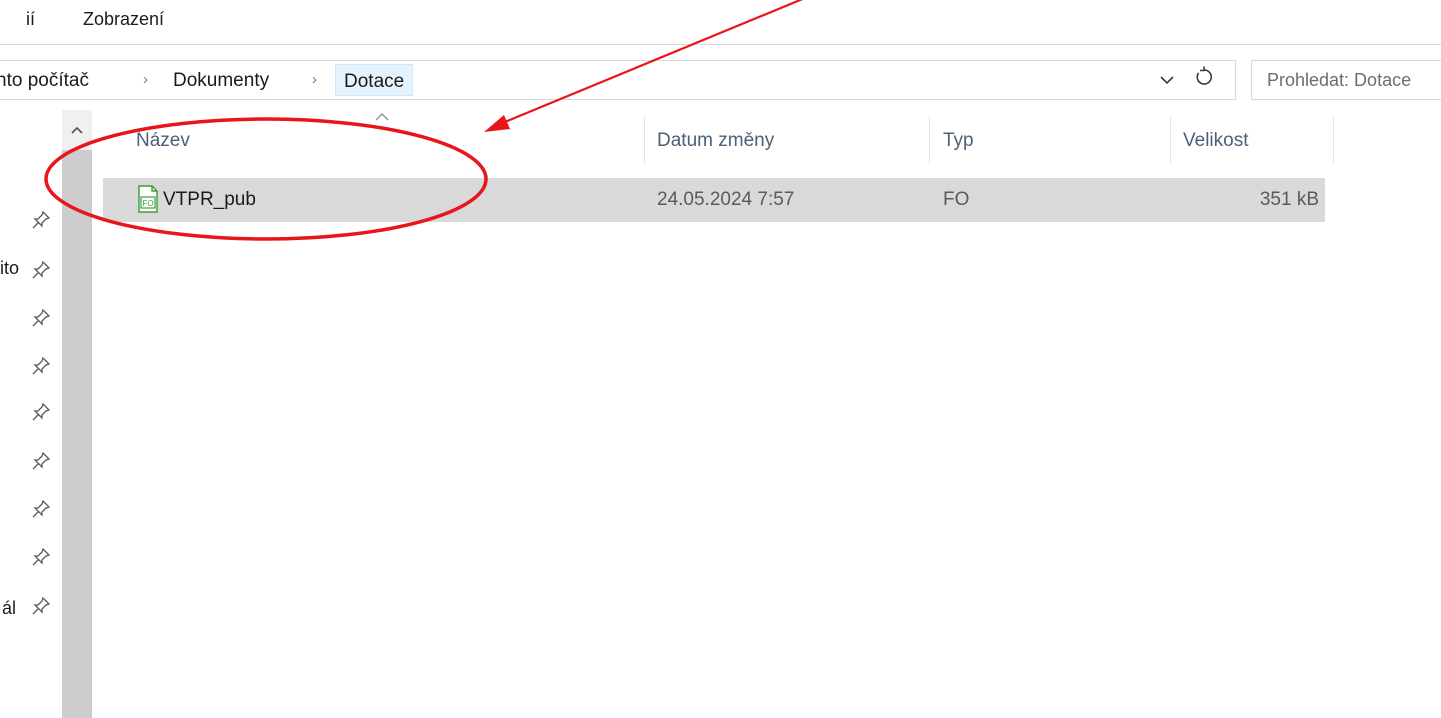  I want to click on search-placeholder: Prohledat: Dotace, so click(1339, 80).